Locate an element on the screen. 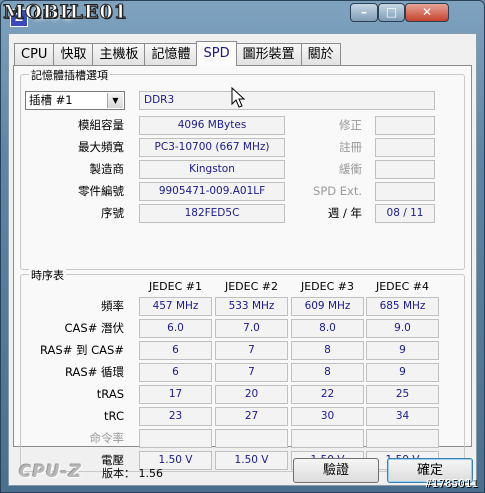 The width and height of the screenshot is (485, 493). mouse-pointer-icon is located at coordinates (238, 97).